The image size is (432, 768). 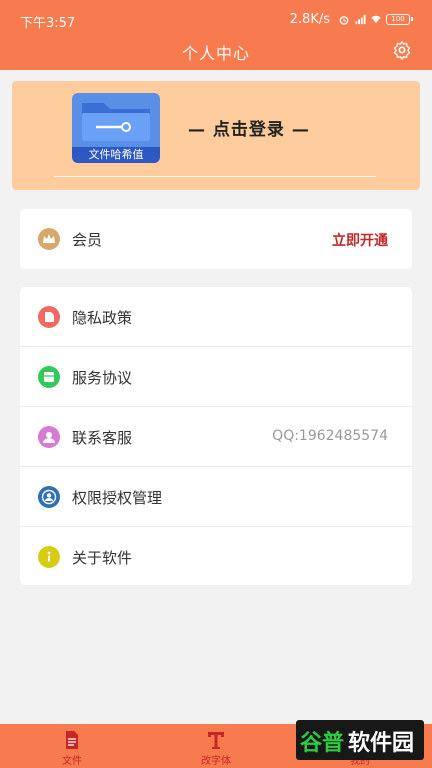 I want to click on menu-item-privacy-policy: 隐私政策, so click(x=216, y=317).